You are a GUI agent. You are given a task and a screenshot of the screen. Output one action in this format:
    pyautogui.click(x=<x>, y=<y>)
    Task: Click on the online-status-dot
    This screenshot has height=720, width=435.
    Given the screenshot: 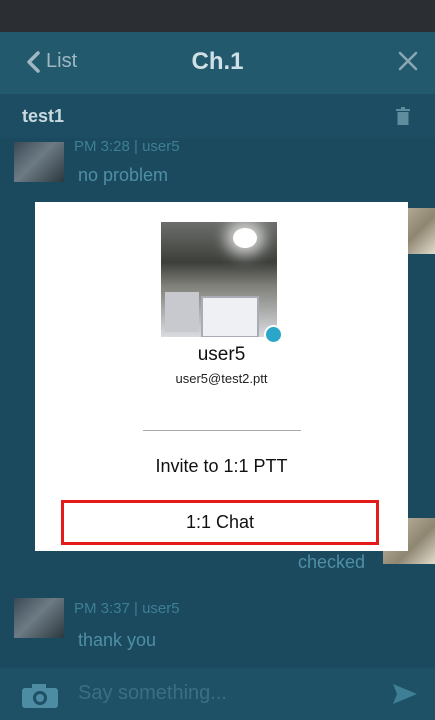 What is the action you would take?
    pyautogui.click(x=273, y=334)
    